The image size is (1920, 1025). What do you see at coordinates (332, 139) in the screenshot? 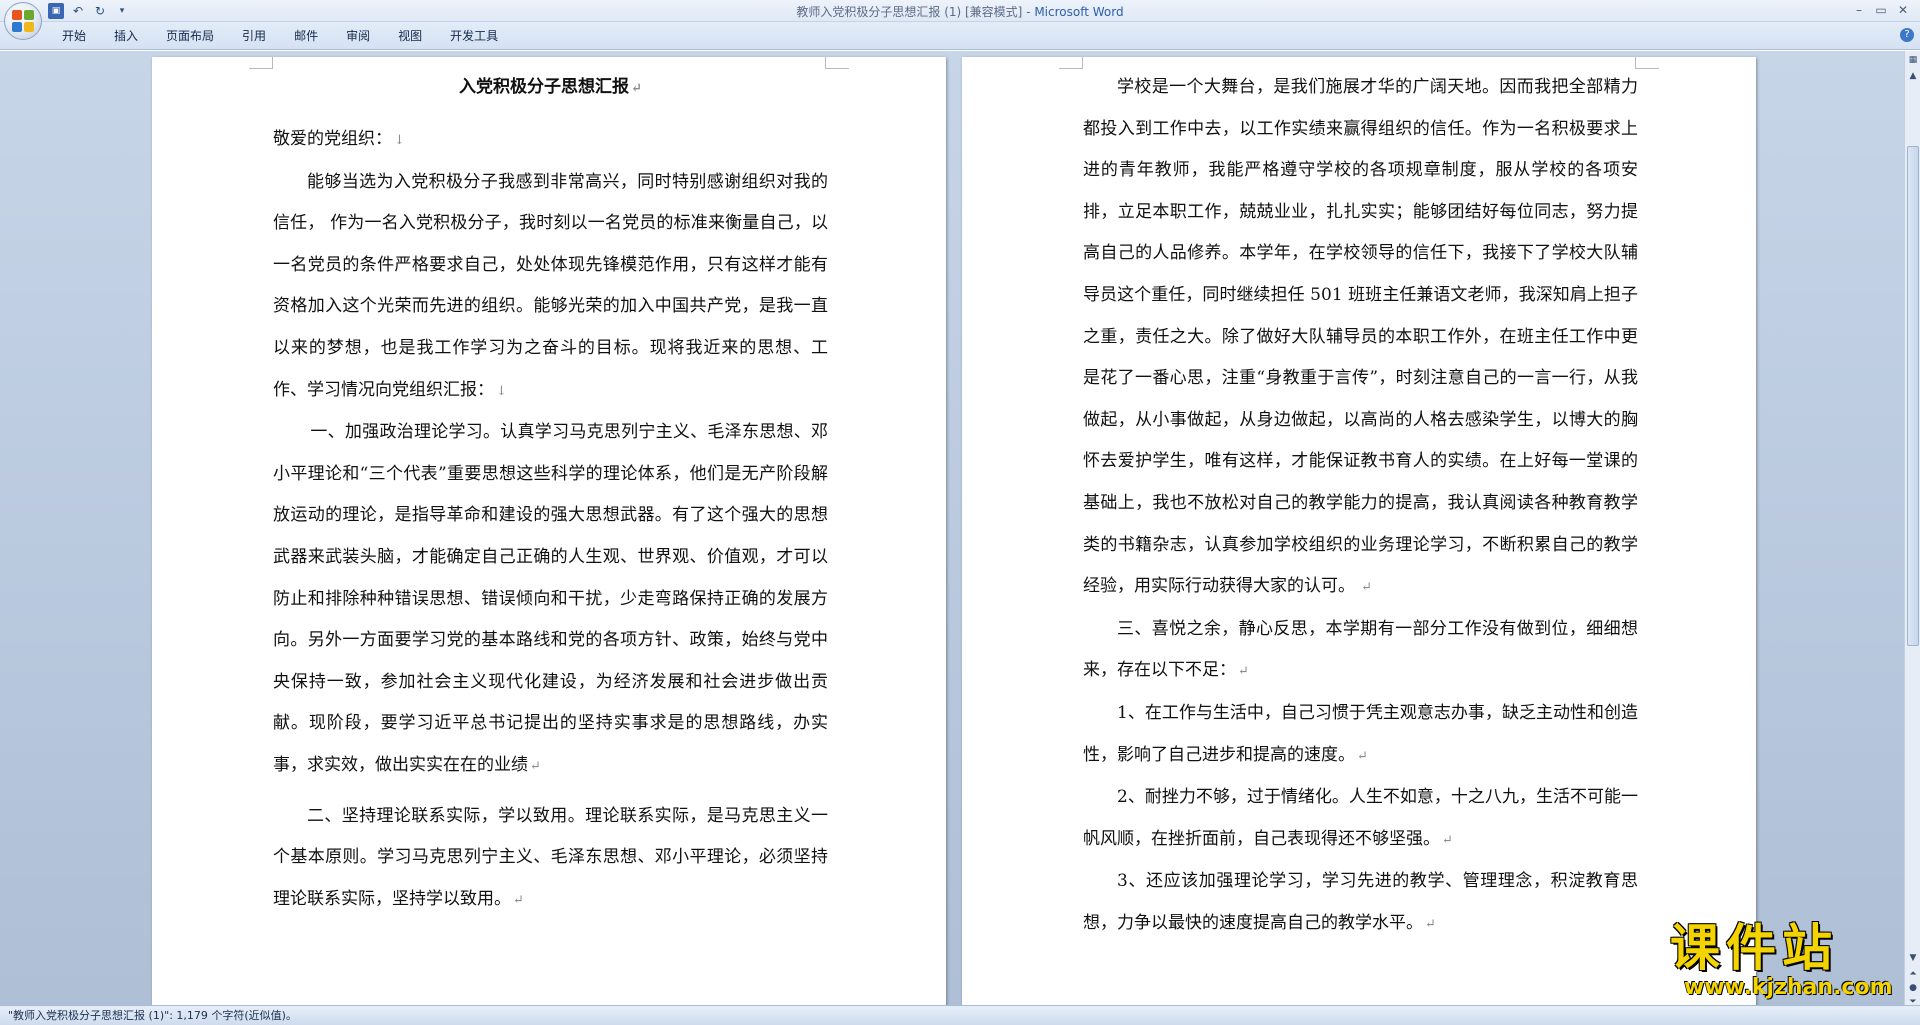
I see `salutation: 敬爱的党组织：` at bounding box center [332, 139].